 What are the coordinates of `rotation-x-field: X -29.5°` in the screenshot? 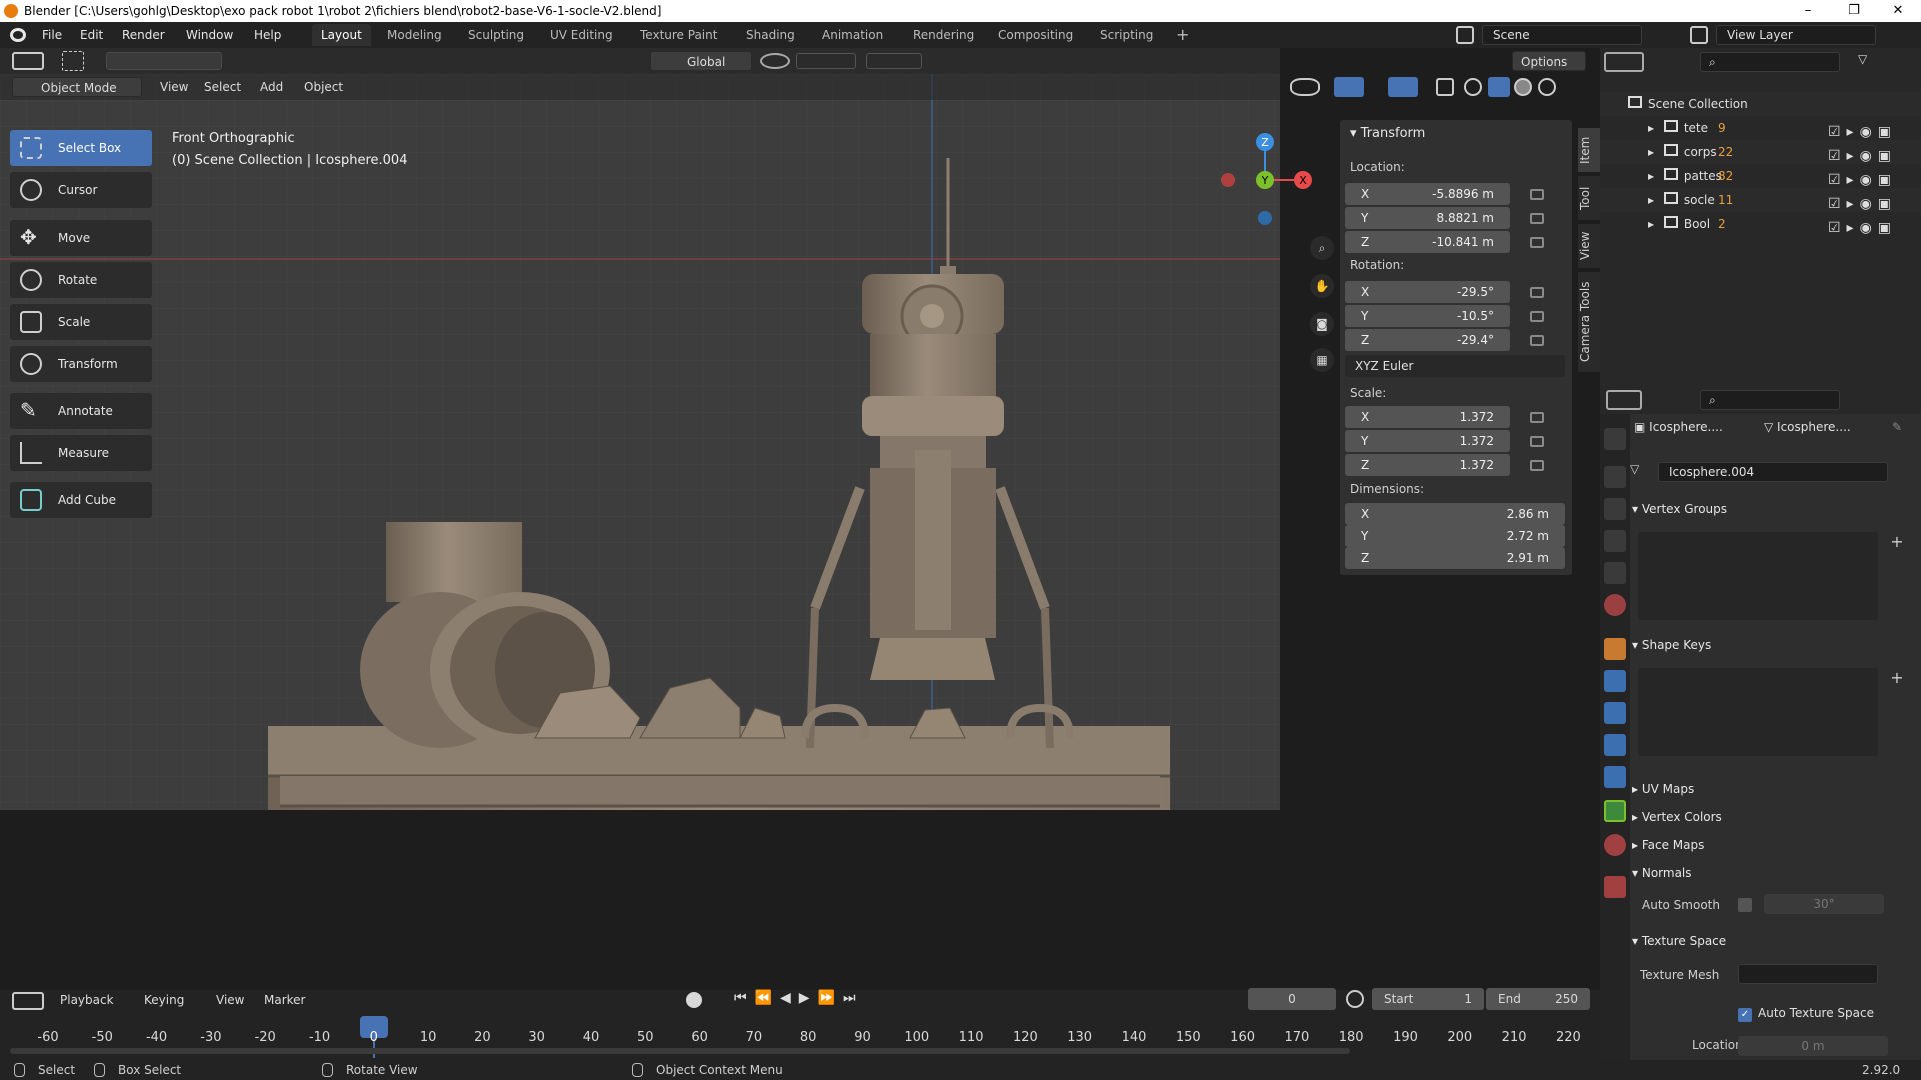 It's located at (1427, 292).